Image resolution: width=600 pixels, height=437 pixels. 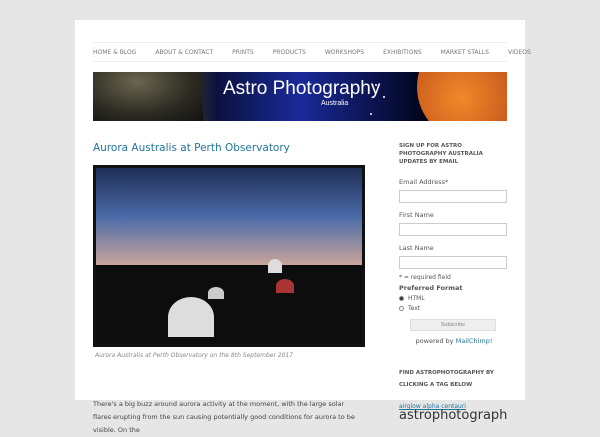 What do you see at coordinates (402, 52) in the screenshot?
I see `nav-exhibitions: Exhibitions` at bounding box center [402, 52].